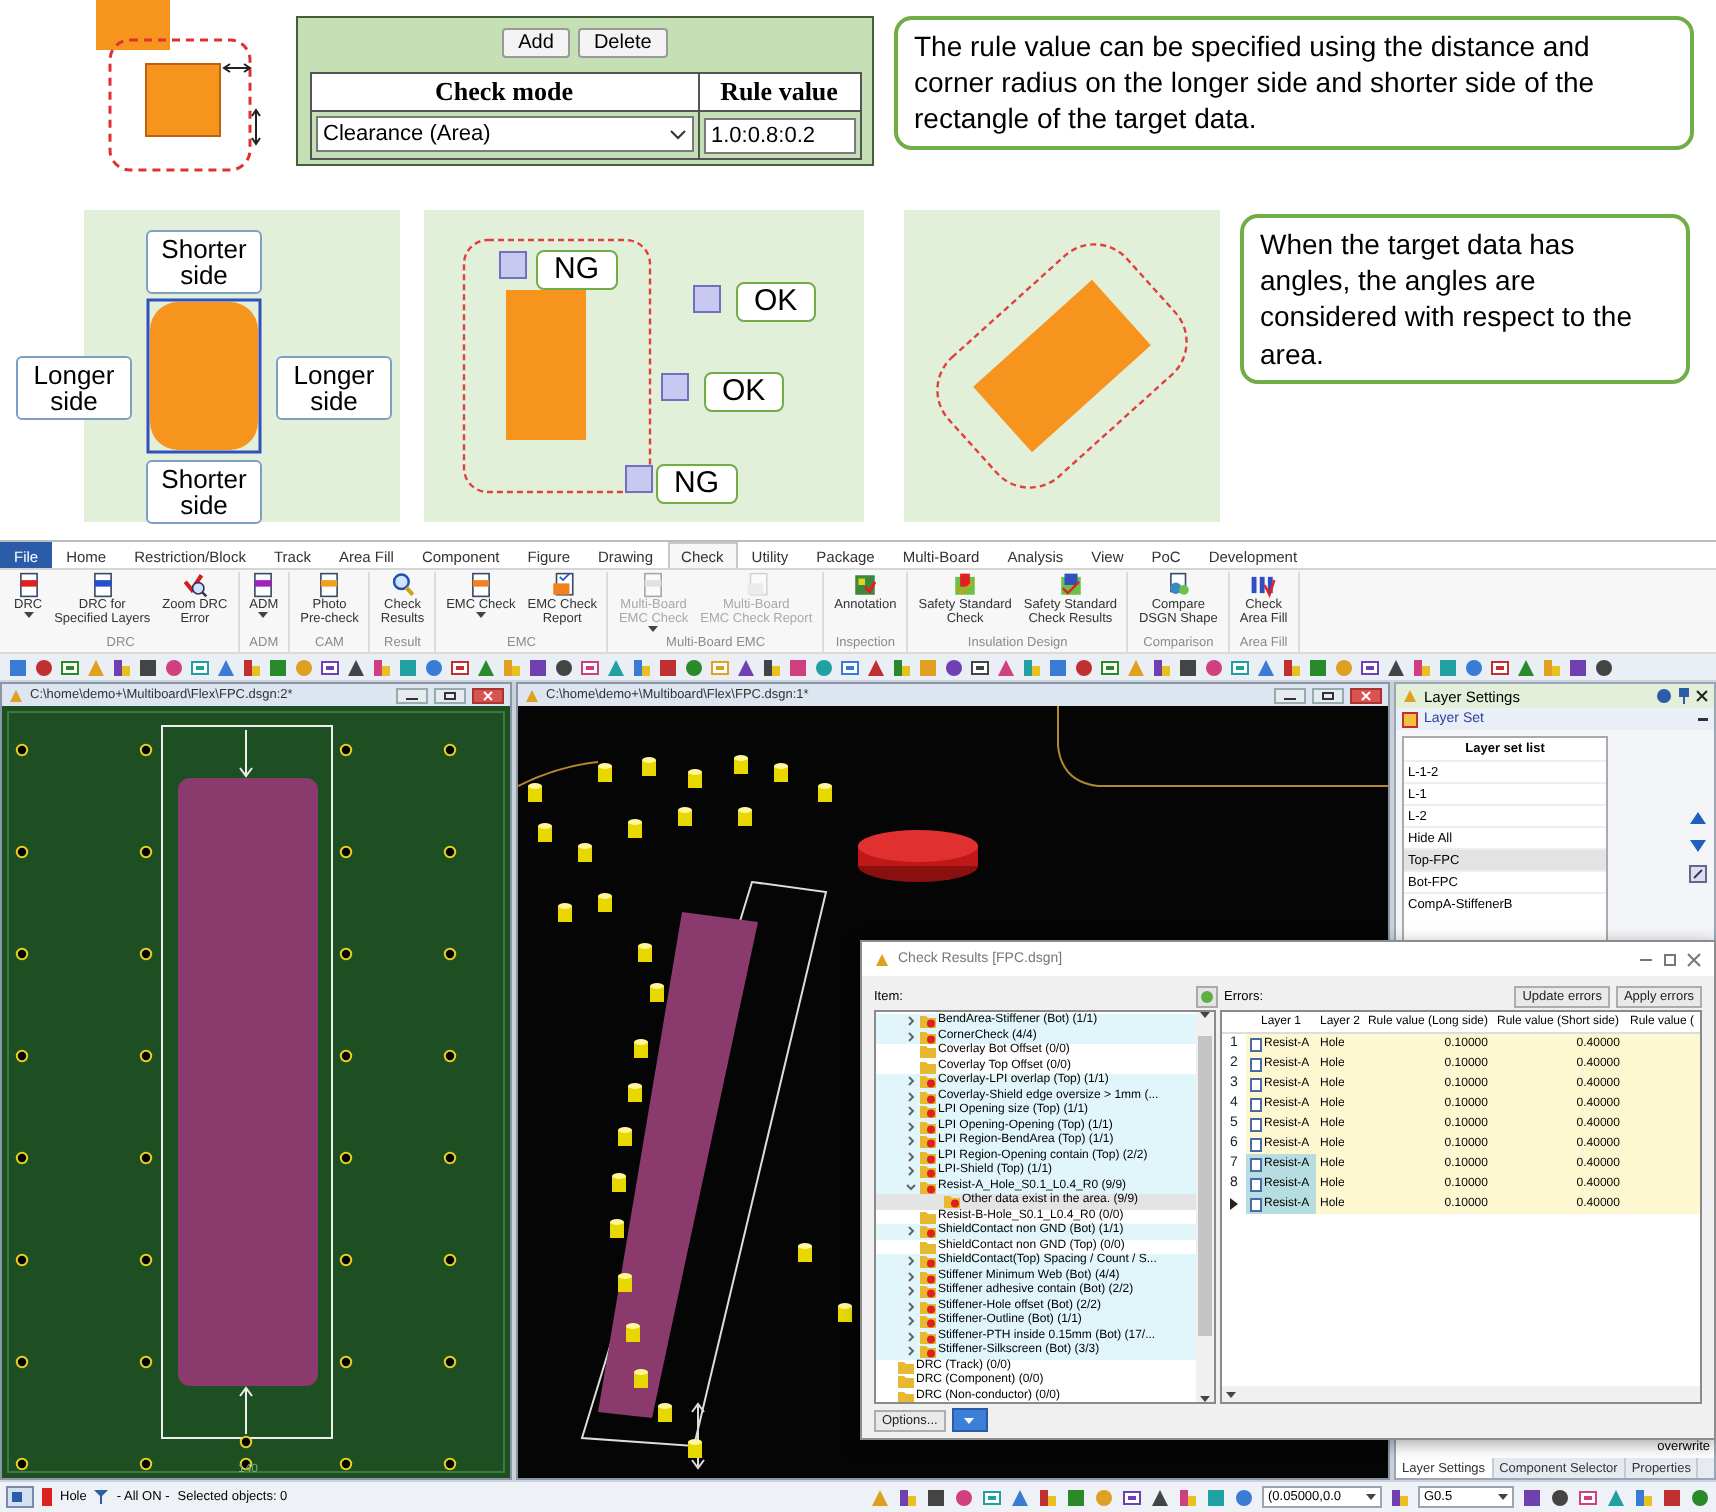  Describe the element at coordinates (1698, 818) in the screenshot. I see `arrow-up-icon` at that location.